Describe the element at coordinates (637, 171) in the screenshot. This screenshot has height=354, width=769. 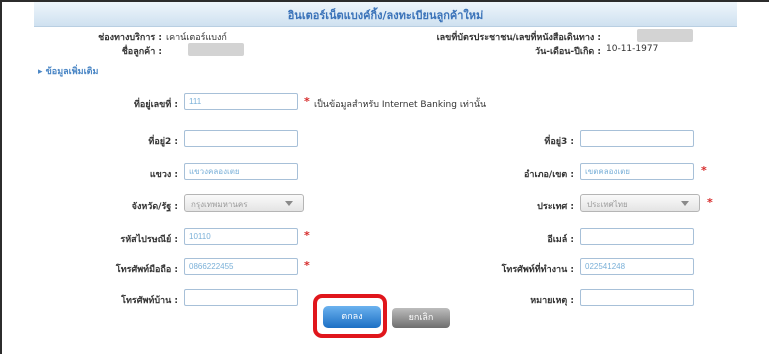
I see `district-input` at that location.